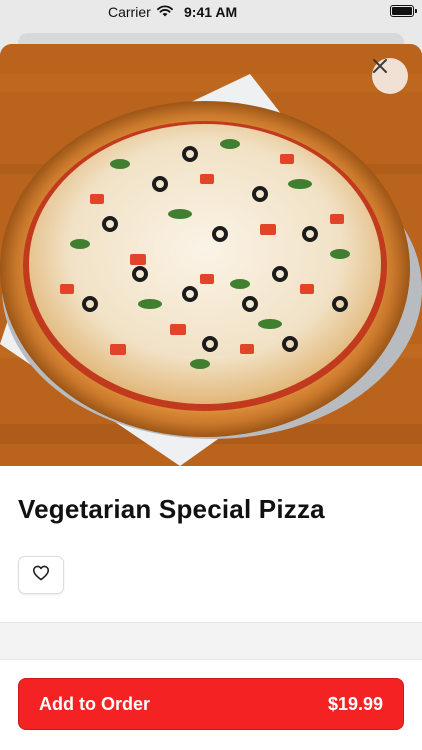 This screenshot has width=422, height=750. What do you see at coordinates (211, 704) in the screenshot?
I see `add-to-order-button: Add to Order $19.99` at bounding box center [211, 704].